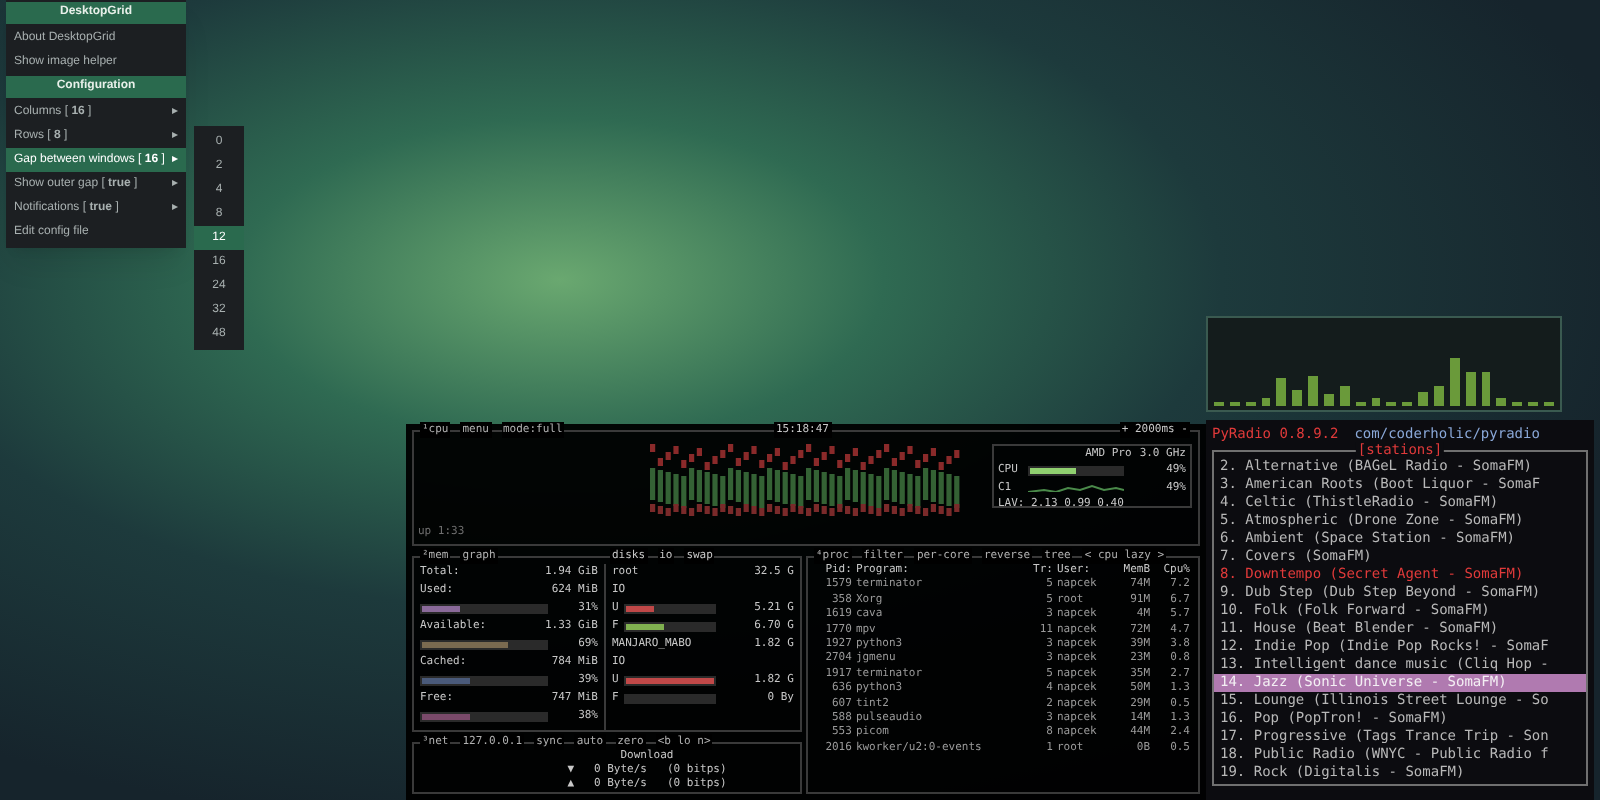 The width and height of the screenshot is (1600, 800). Describe the element at coordinates (1076, 487) in the screenshot. I see `cpu-sparkline-drawing` at that location.